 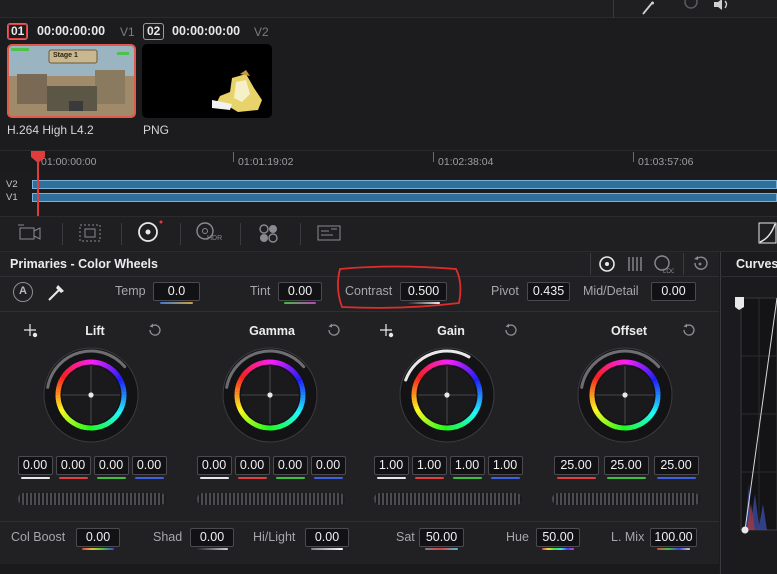 What do you see at coordinates (65, 55) in the screenshot?
I see `thumb-caption: Stage 1` at bounding box center [65, 55].